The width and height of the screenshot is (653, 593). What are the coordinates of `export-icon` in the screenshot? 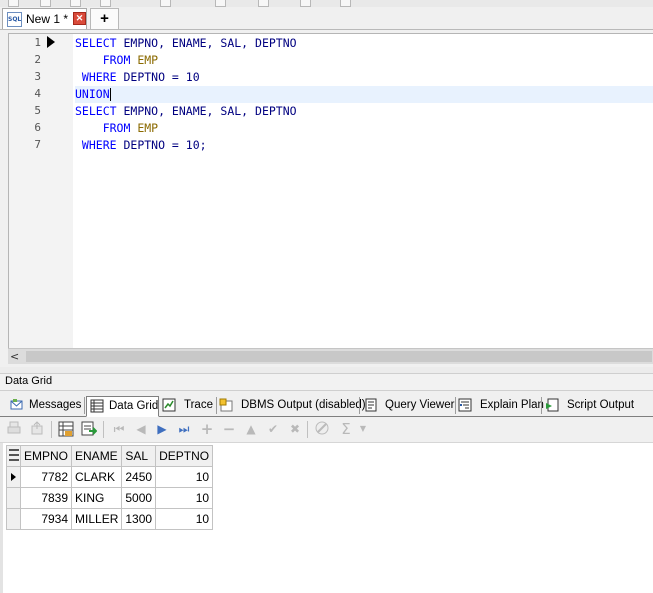 It's located at (37, 429).